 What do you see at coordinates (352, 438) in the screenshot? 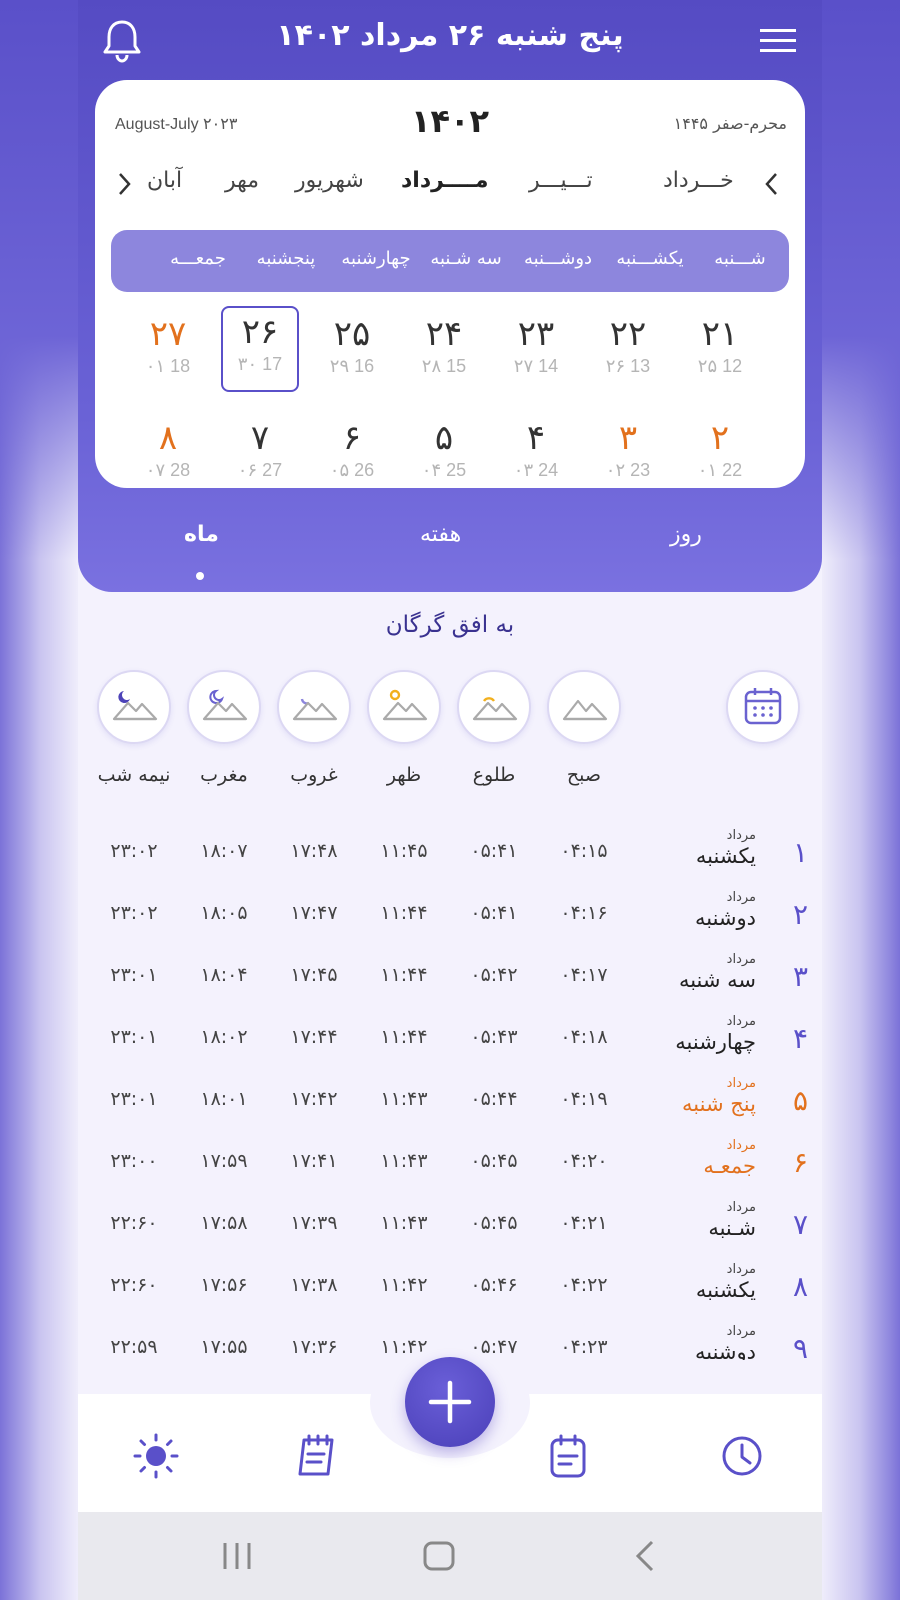
I see `persian-day: ۶` at bounding box center [352, 438].